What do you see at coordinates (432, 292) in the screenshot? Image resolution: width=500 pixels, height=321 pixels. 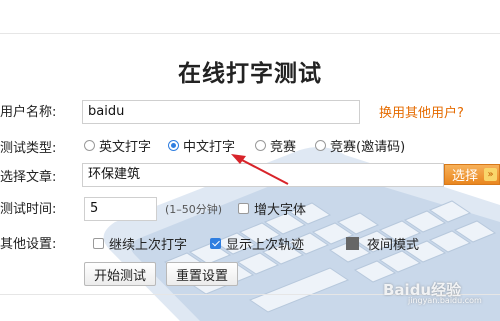 I see `baidu-jingyan-watermark: Baidu经验 jingyan.baidu.com` at bounding box center [432, 292].